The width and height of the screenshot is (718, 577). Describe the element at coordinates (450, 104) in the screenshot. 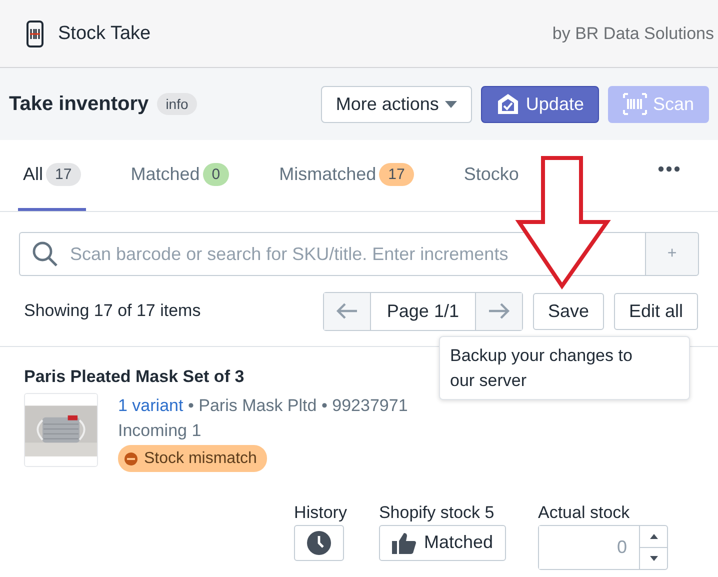

I see `caret-icon` at that location.